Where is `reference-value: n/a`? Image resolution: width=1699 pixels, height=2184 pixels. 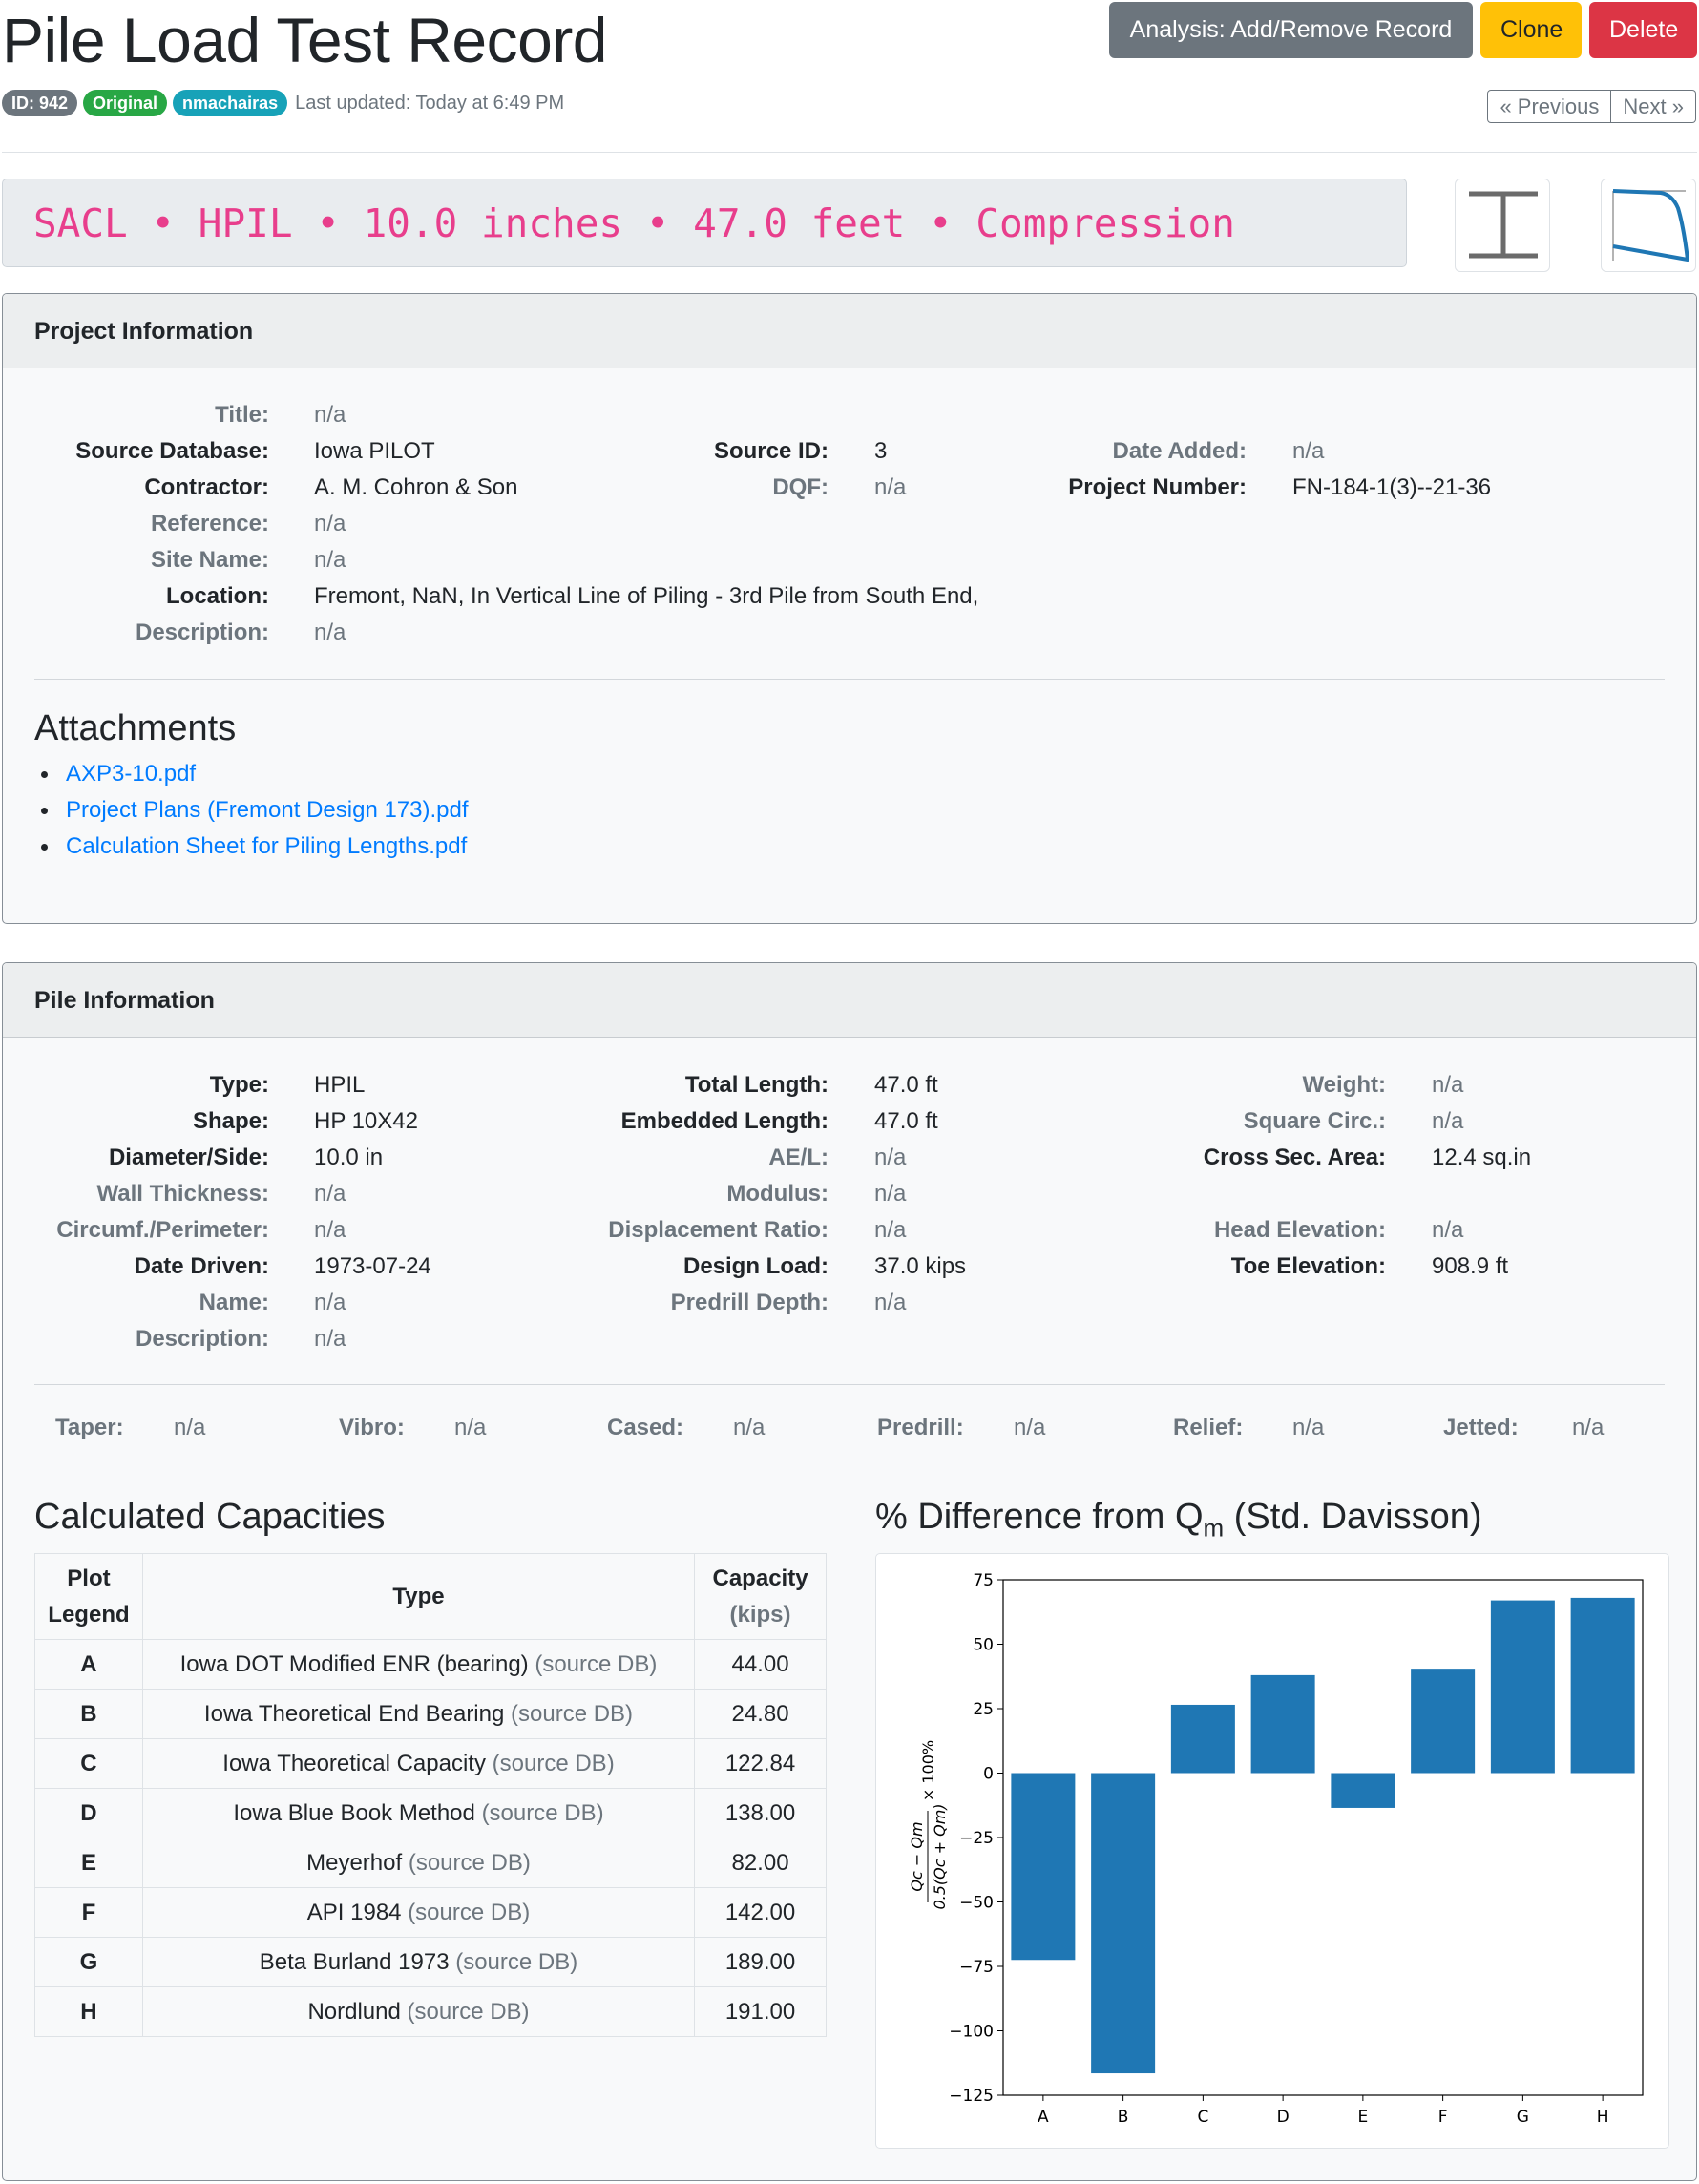 reference-value: n/a is located at coordinates (330, 523).